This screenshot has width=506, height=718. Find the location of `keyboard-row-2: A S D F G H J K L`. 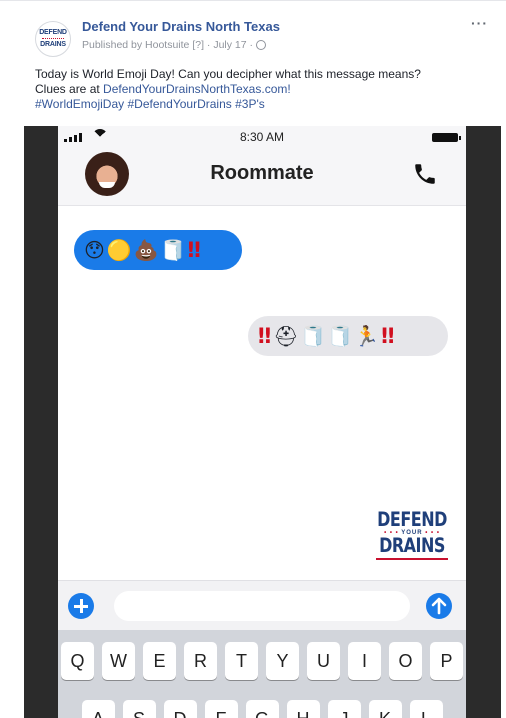

keyboard-row-2: A S D F G H J K L is located at coordinates (262, 709).